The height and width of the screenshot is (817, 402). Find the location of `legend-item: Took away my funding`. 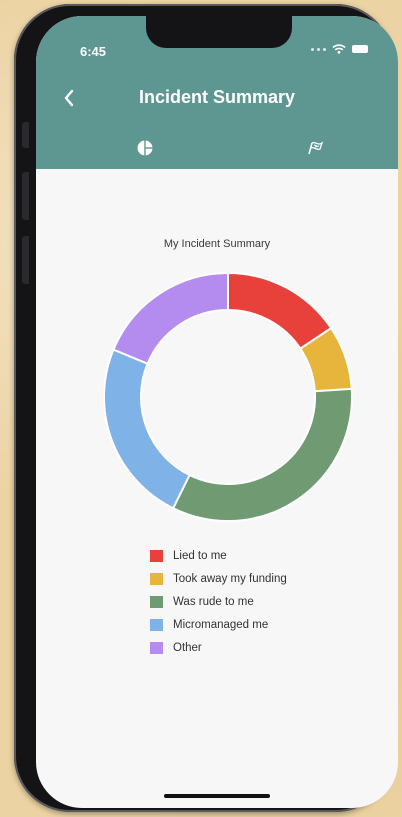

legend-item: Took away my funding is located at coordinates (218, 578).